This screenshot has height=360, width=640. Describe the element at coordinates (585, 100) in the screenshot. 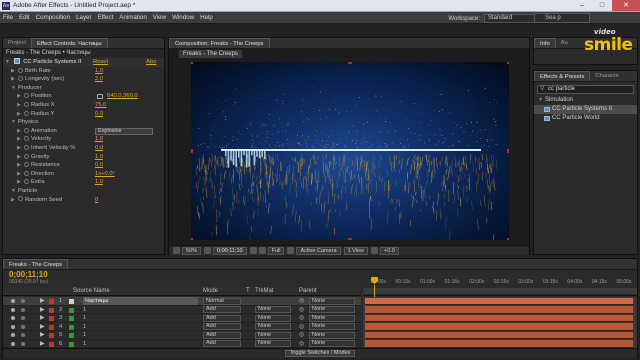

I see `category-simulation: ▼ Simulation` at that location.